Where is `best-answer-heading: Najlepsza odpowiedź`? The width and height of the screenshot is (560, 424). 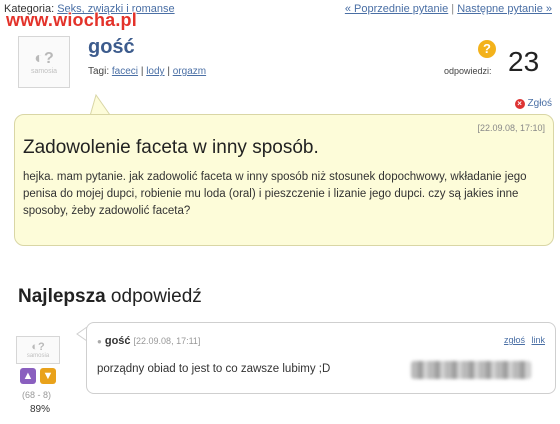 best-answer-heading: Najlepsza odpowiedź is located at coordinates (110, 297).